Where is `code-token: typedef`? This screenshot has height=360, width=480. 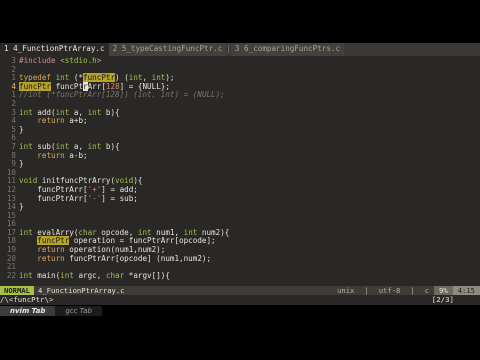 code-token: typedef is located at coordinates (35, 78).